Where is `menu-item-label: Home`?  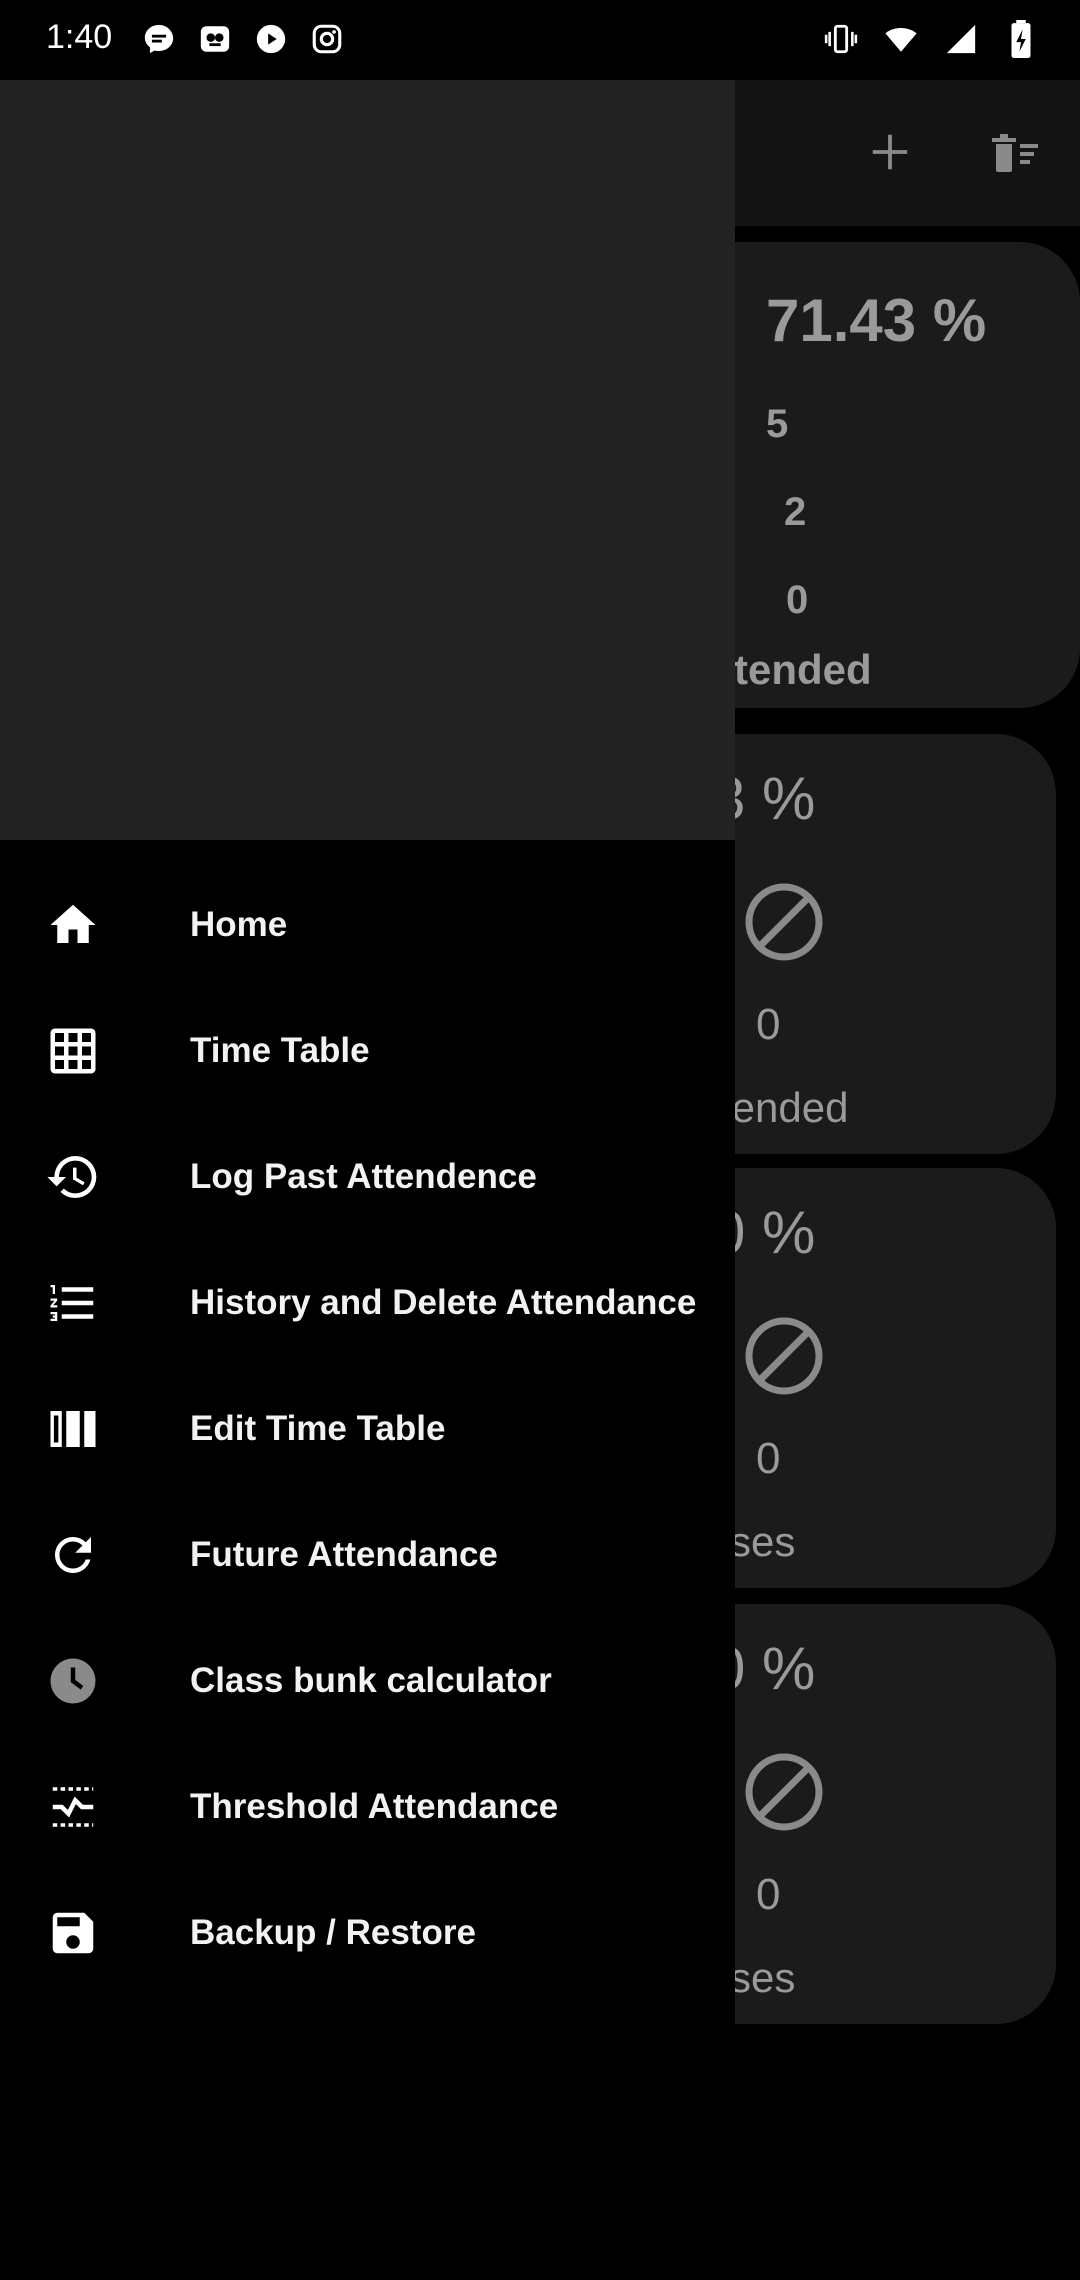 menu-item-label: Home is located at coordinates (239, 924).